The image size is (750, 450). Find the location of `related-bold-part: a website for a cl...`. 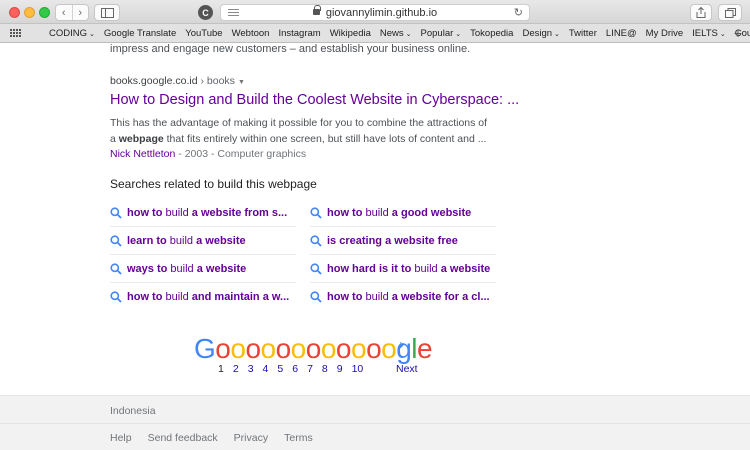

related-bold-part: a website for a cl... is located at coordinates (440, 297).